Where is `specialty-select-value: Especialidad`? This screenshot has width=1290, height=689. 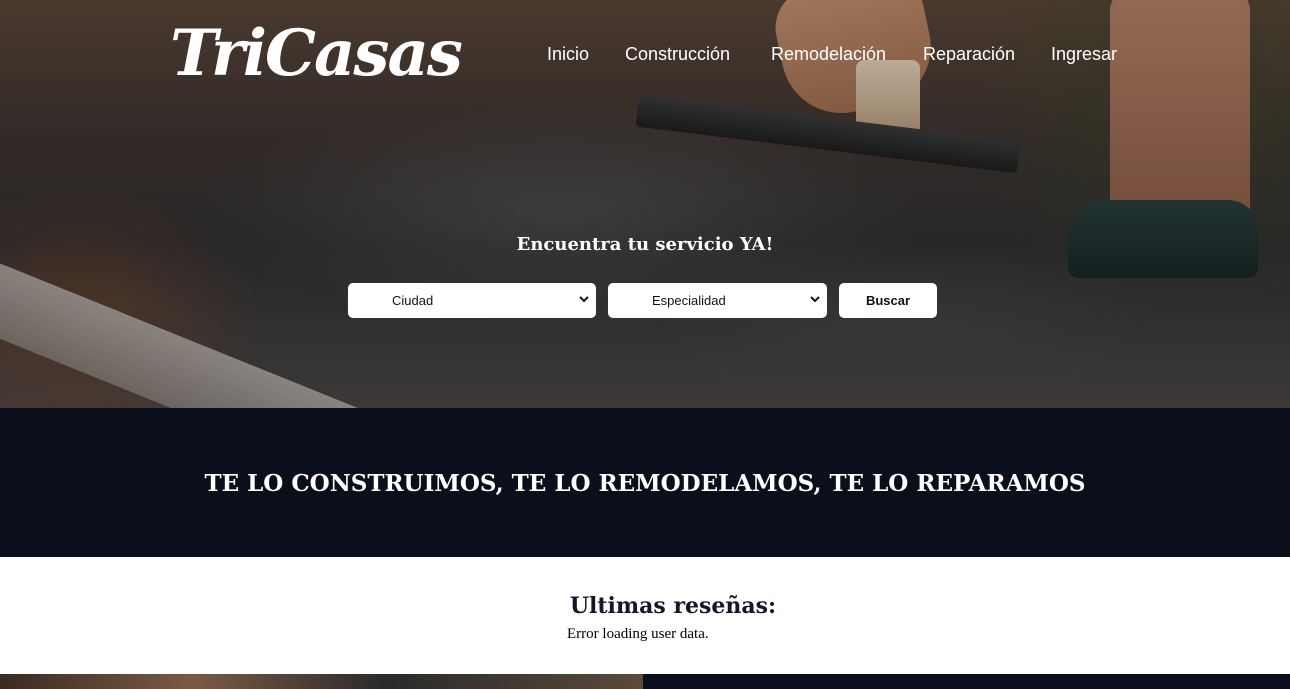 specialty-select-value: Especialidad is located at coordinates (689, 300).